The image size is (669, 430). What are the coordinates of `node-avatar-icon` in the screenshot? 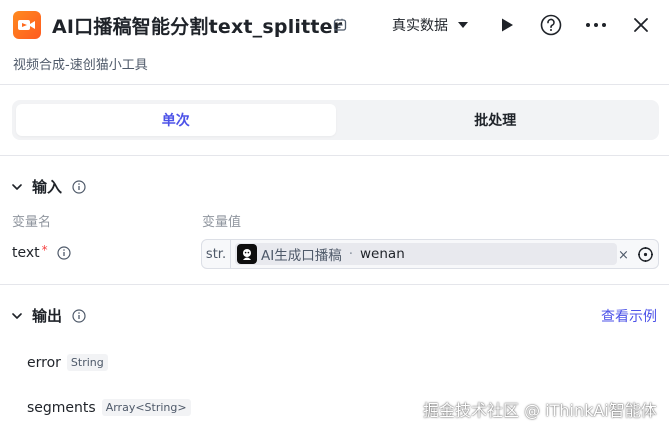 It's located at (247, 254).